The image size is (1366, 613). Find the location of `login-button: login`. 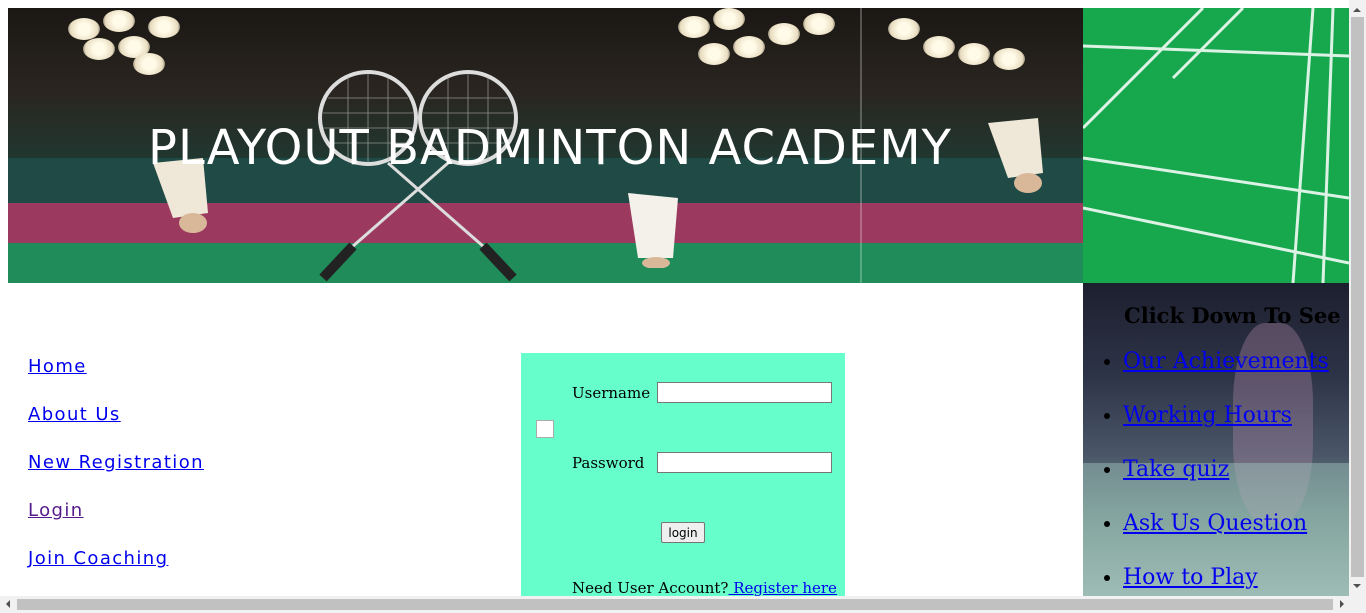

login-button: login is located at coordinates (683, 532).